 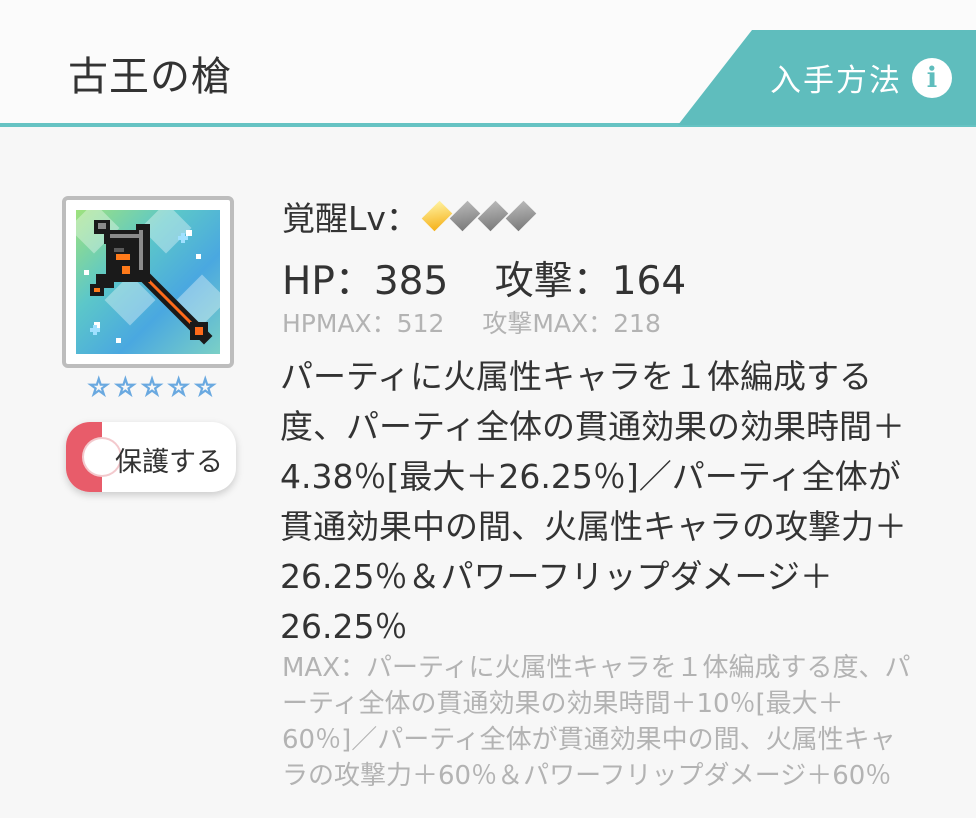 I want to click on spear-icon, so click(x=148, y=282).